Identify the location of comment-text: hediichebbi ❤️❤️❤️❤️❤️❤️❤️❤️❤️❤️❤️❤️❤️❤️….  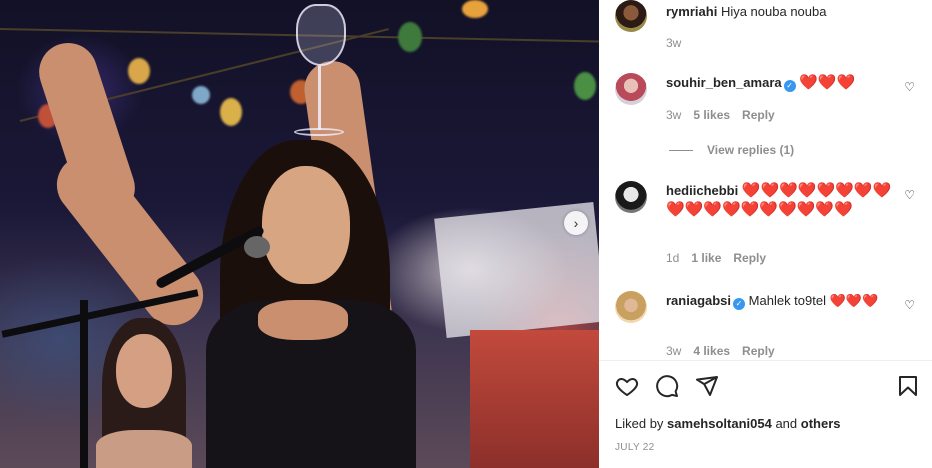
(782, 200).